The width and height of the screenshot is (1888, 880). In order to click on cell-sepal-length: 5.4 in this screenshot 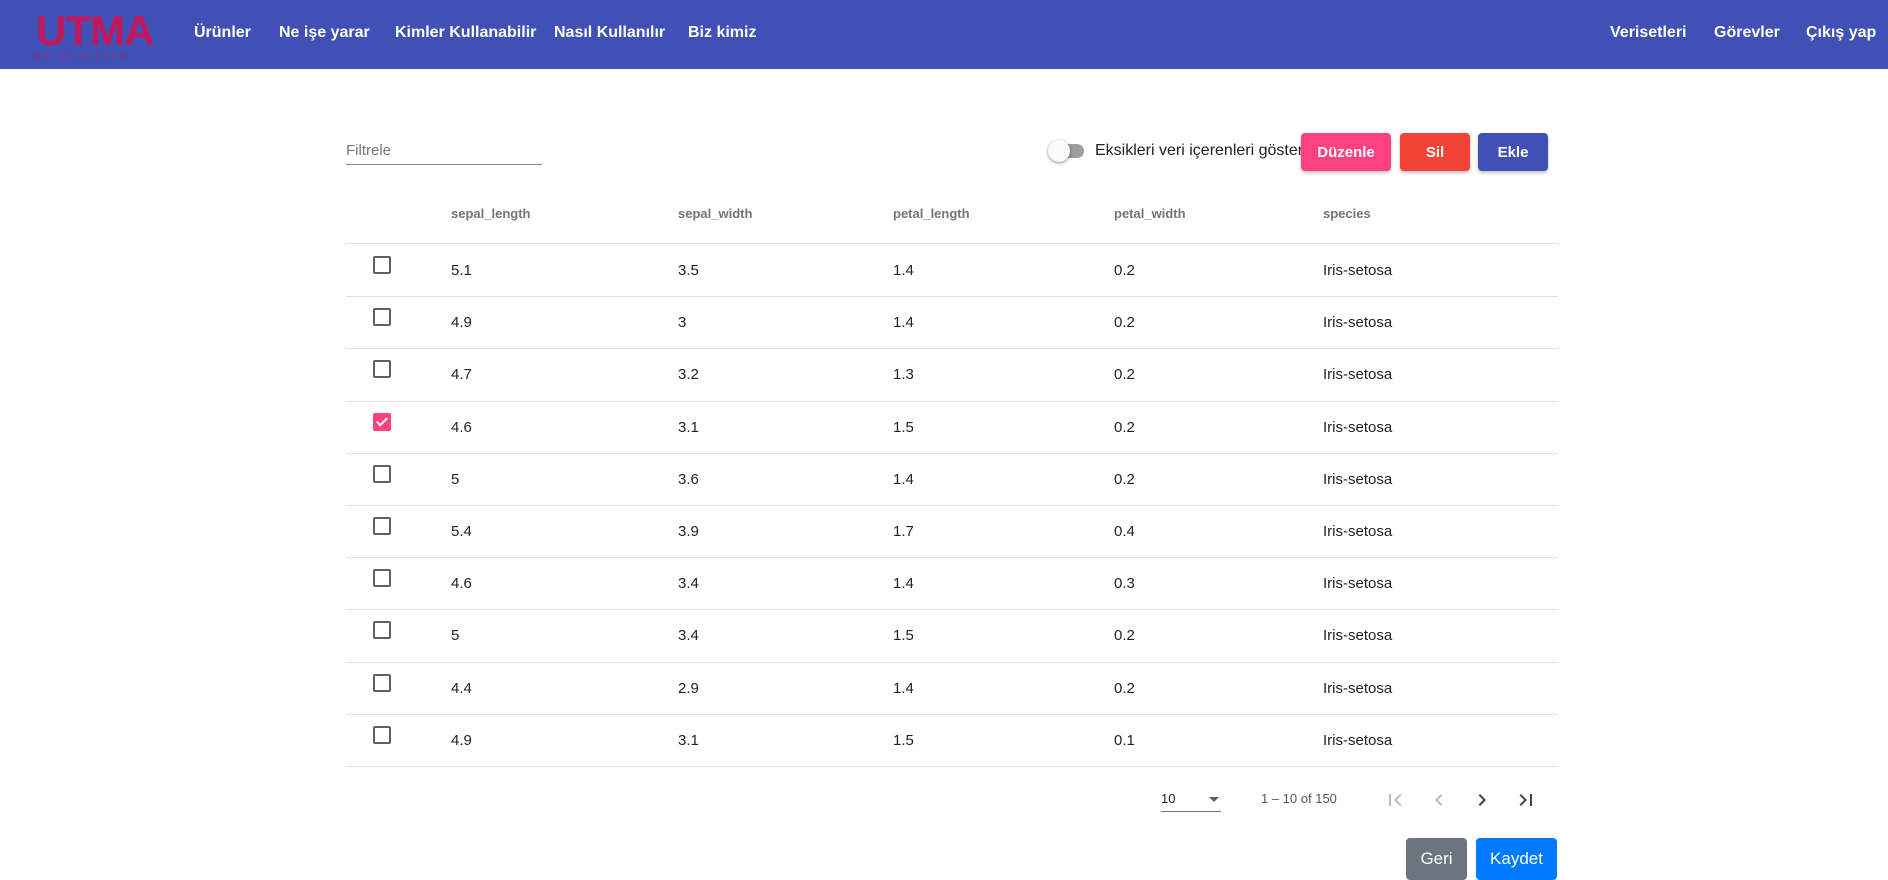, I will do `click(461, 531)`.